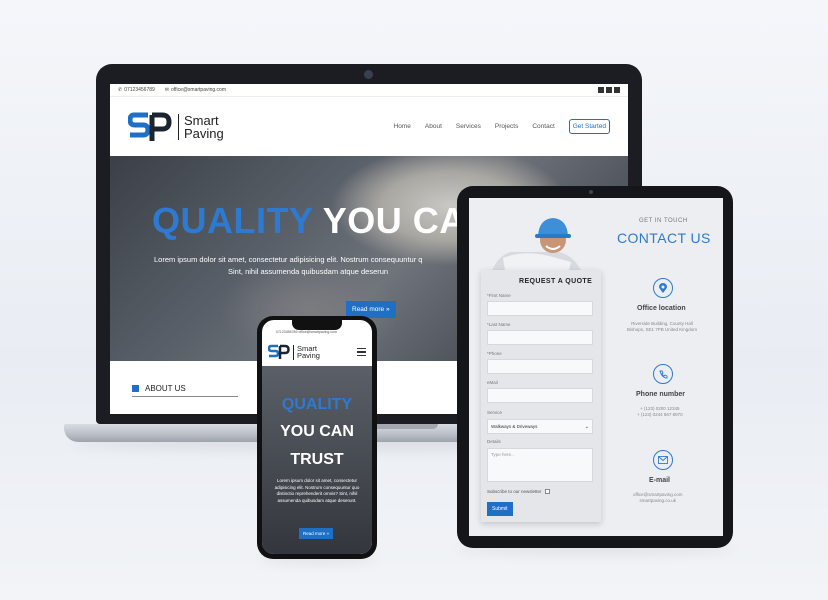  Describe the element at coordinates (547, 491) in the screenshot. I see `newsletter-checkbox` at that location.